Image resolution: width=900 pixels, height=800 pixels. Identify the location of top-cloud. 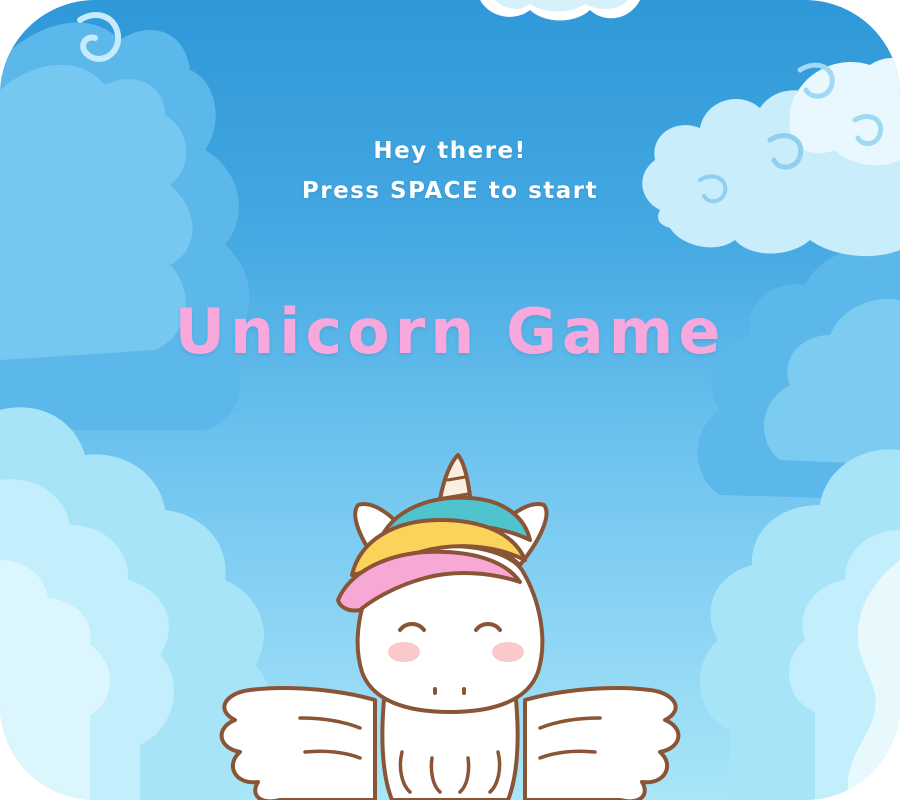
(560, 10).